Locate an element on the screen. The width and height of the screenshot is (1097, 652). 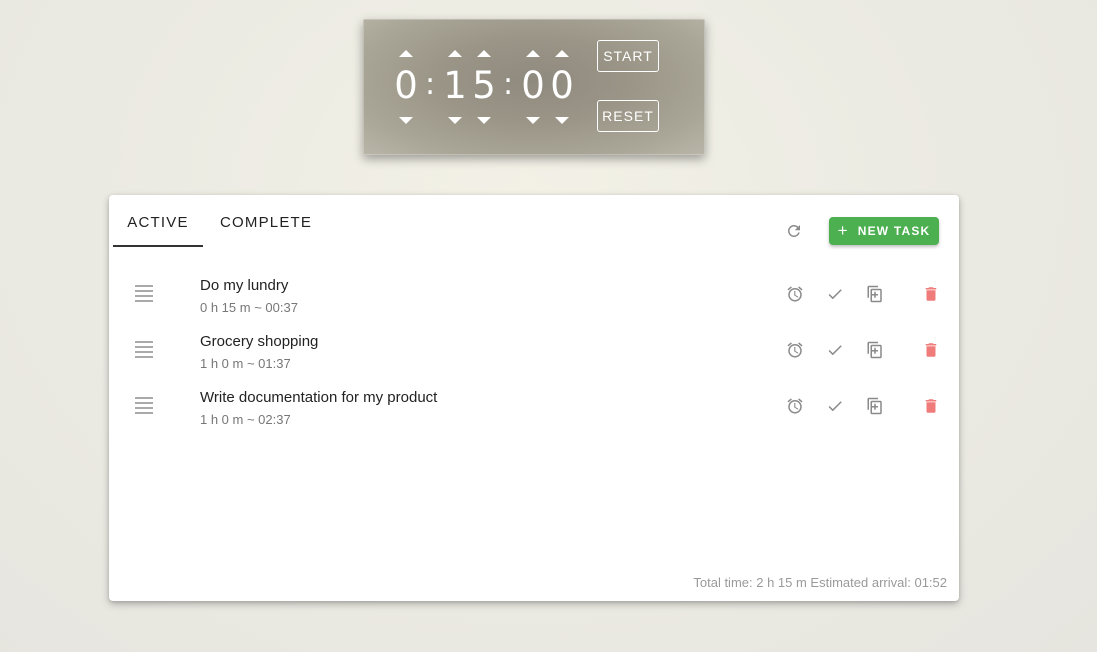
task-duration: 0 h 15 m ~ 00:37 is located at coordinates (249, 307).